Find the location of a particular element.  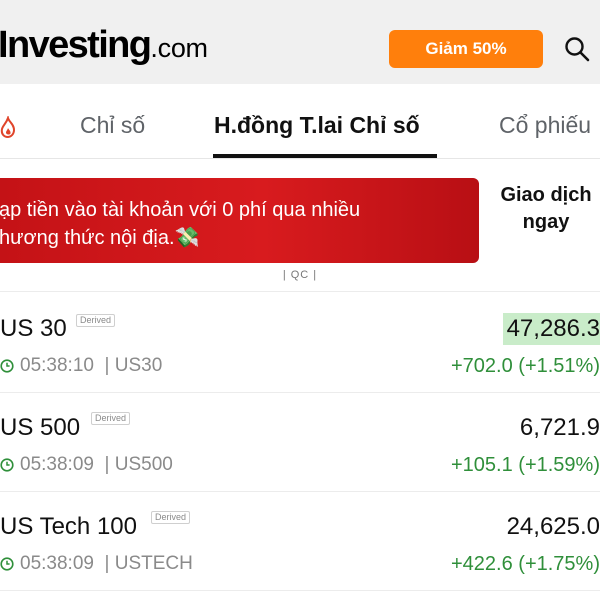

row-price: 24,625.0 is located at coordinates (553, 526).